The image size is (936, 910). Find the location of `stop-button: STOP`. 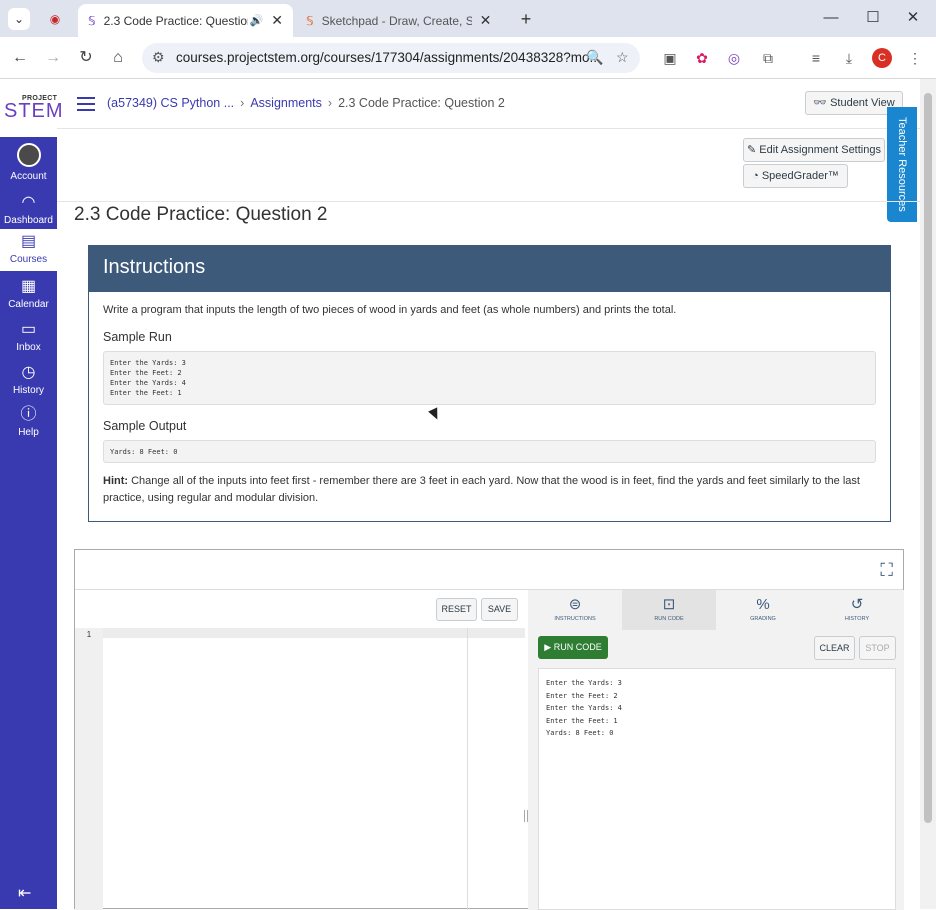

stop-button: STOP is located at coordinates (877, 648).